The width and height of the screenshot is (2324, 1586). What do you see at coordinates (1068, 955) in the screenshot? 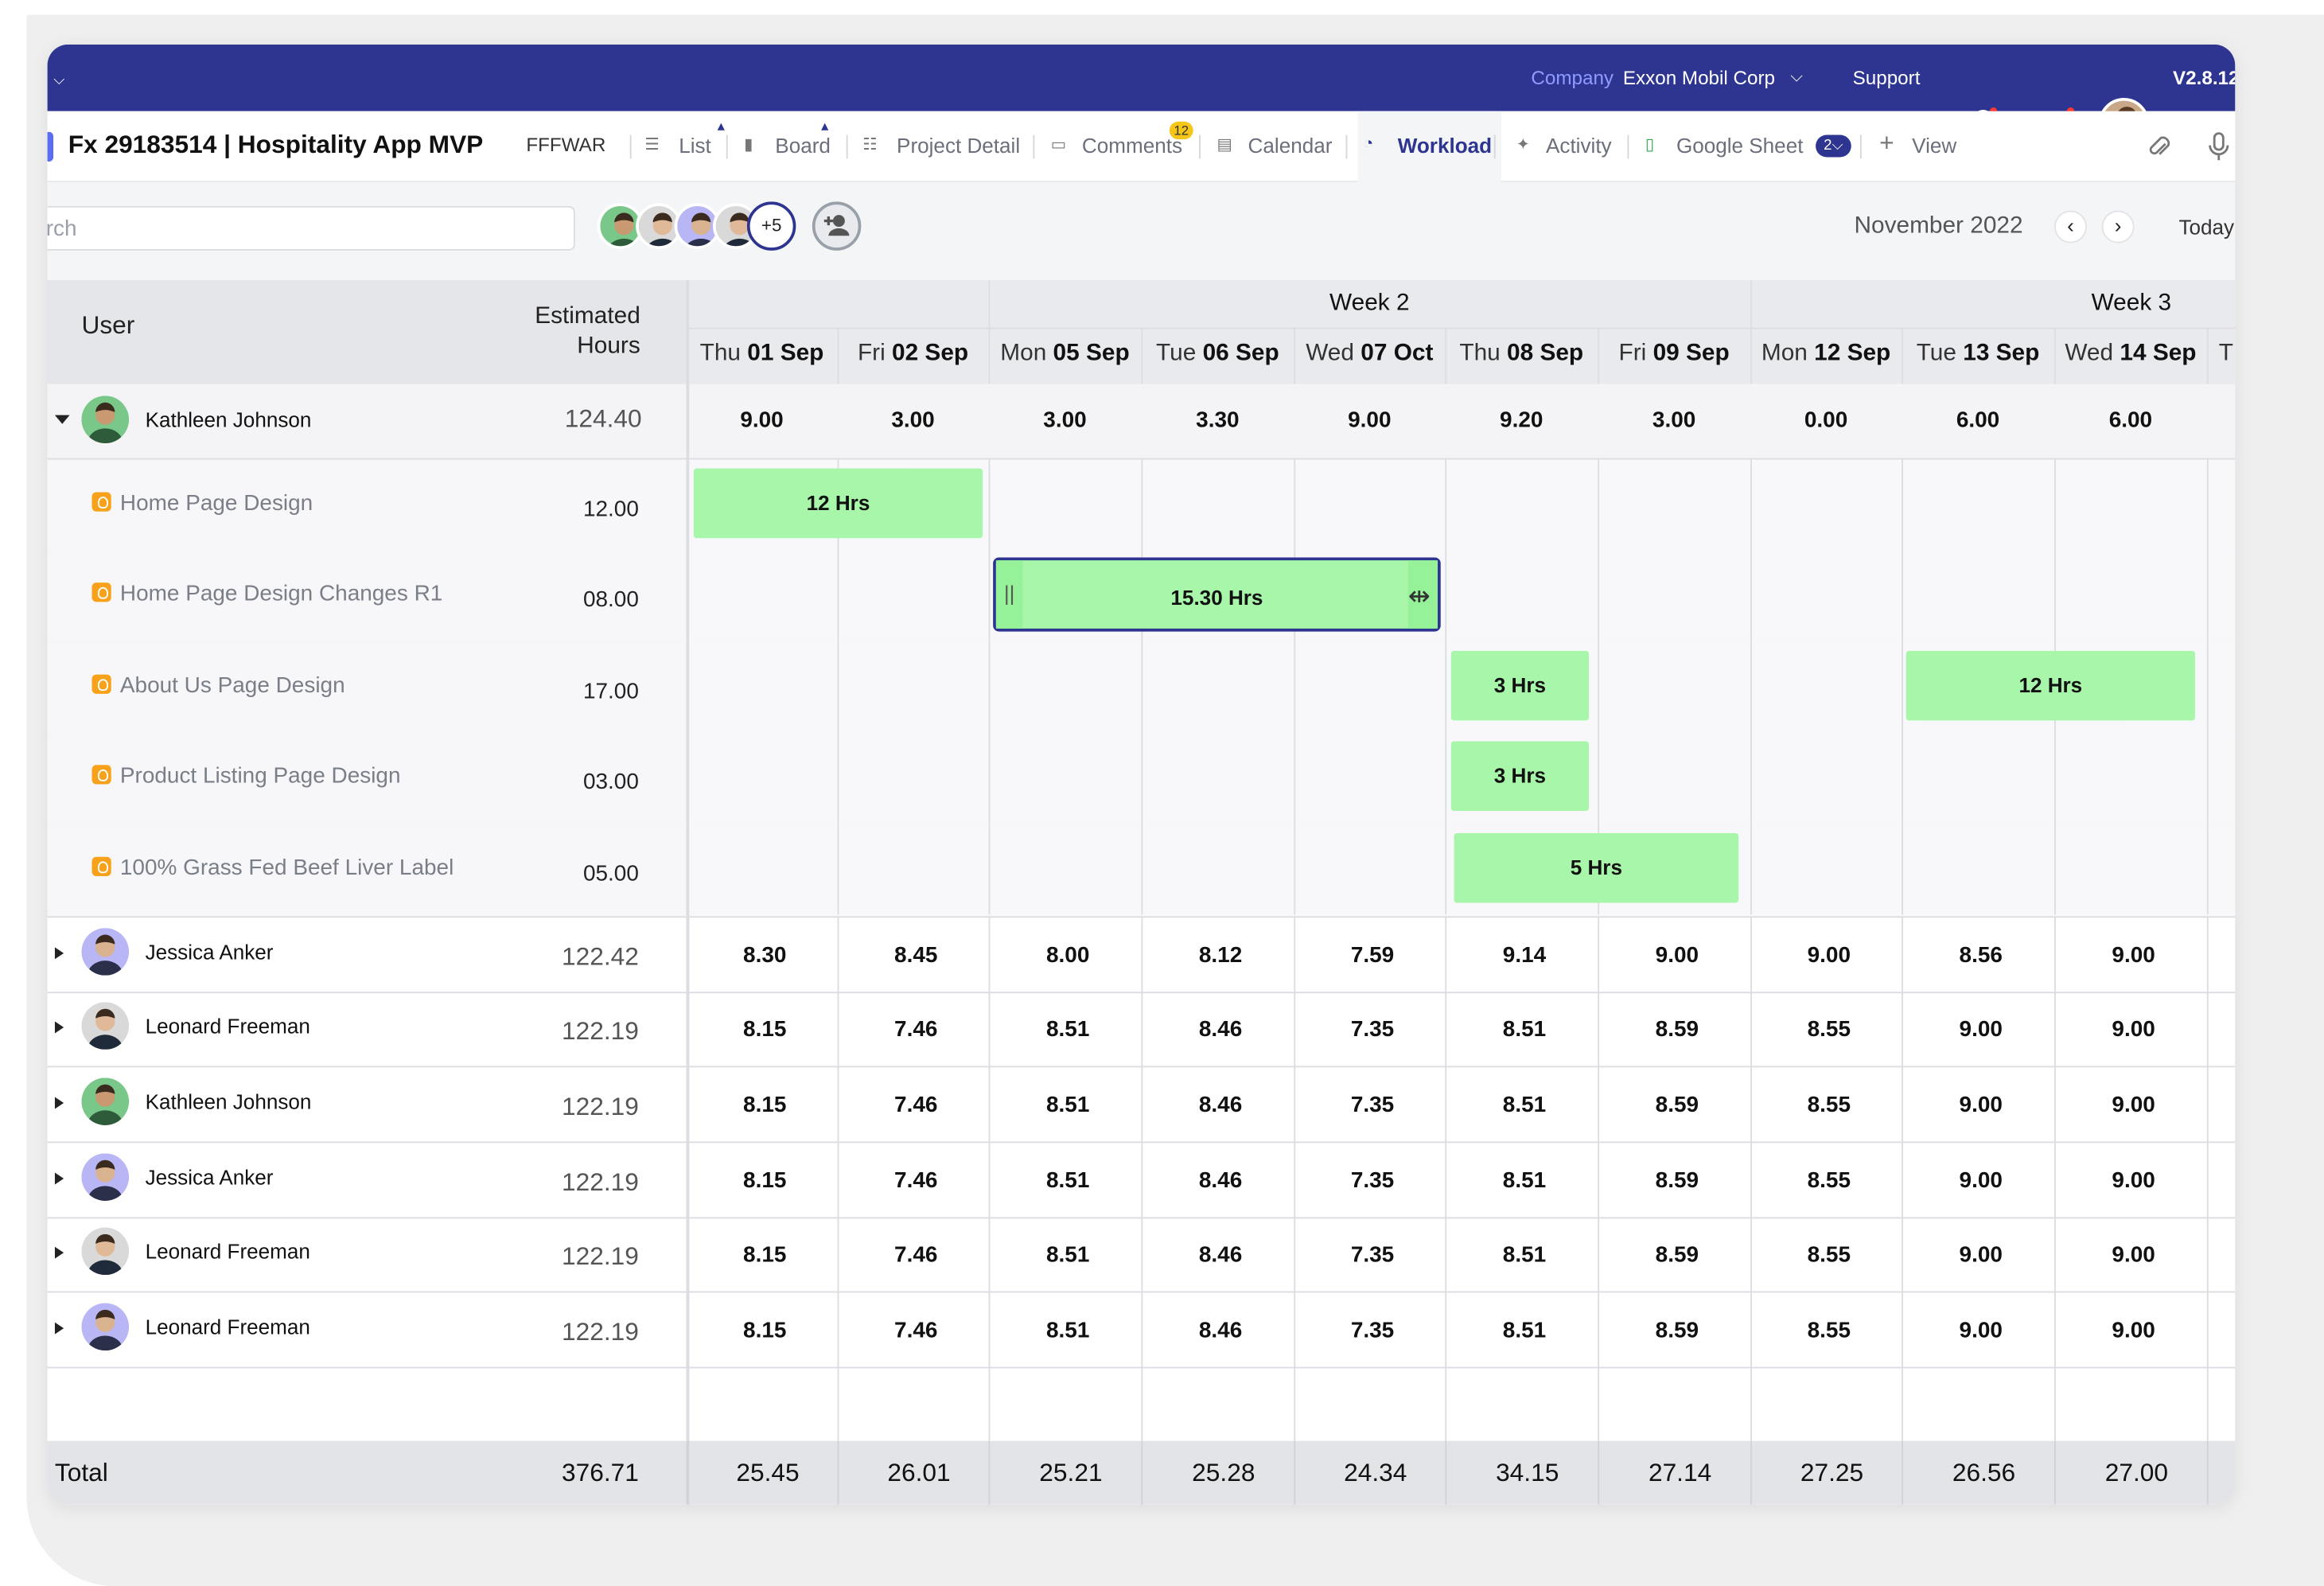
I see `daily-hours: 8.00` at bounding box center [1068, 955].